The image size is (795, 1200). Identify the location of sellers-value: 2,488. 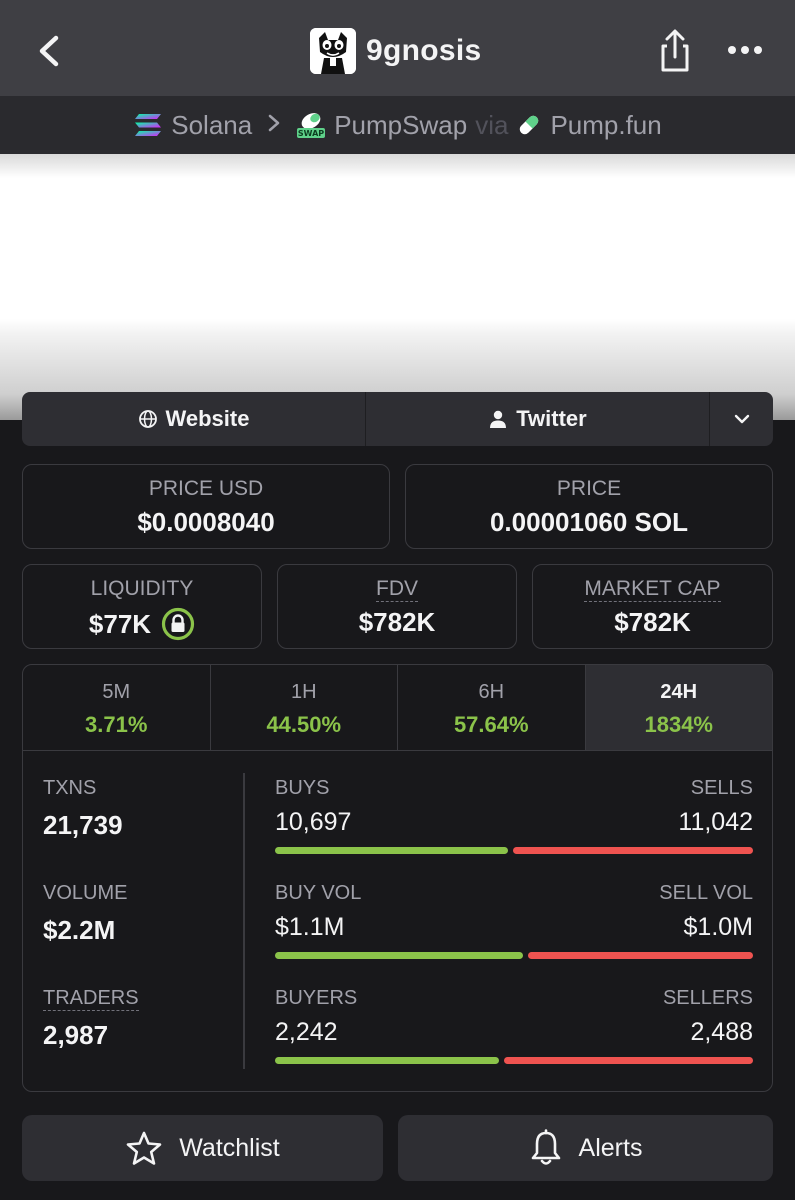
(721, 1032).